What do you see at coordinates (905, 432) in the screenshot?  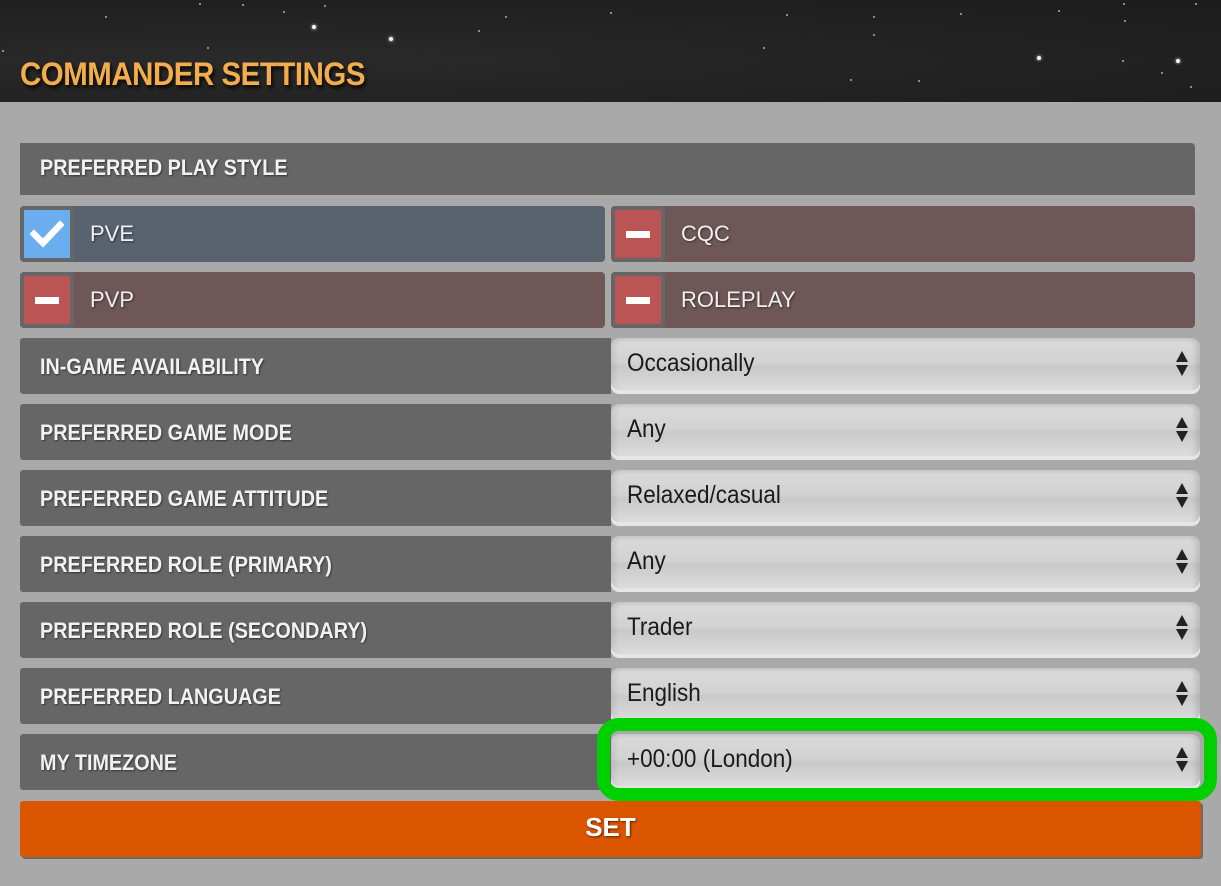 I see `game-mode-select: Any` at bounding box center [905, 432].